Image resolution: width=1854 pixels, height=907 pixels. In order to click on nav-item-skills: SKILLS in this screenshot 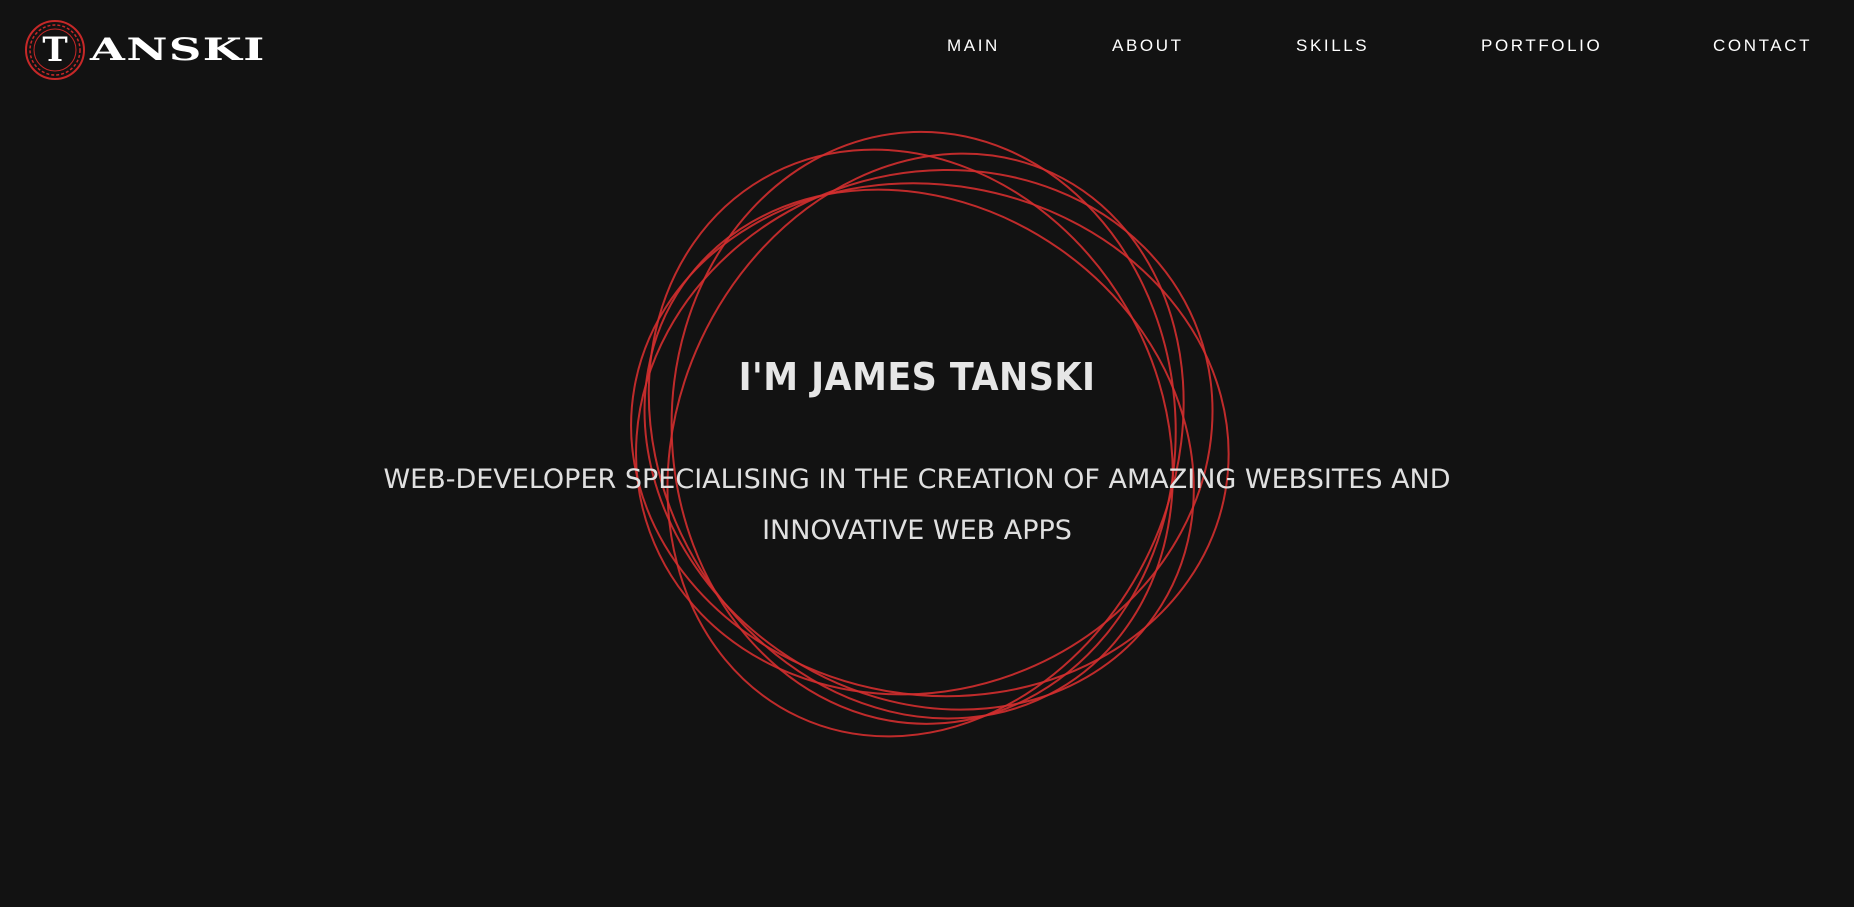, I will do `click(1332, 46)`.